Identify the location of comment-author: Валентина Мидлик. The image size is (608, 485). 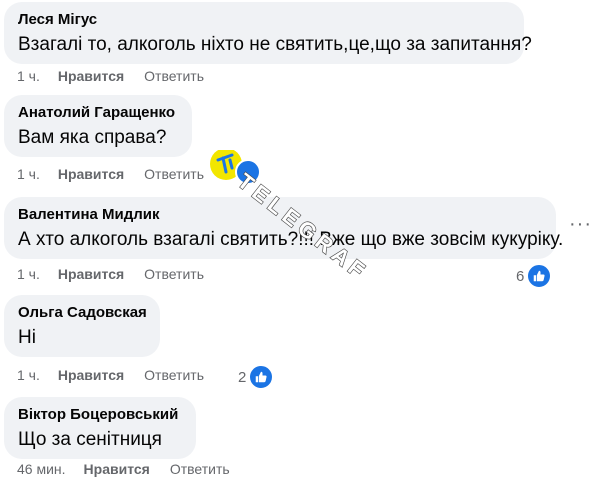
(280, 215).